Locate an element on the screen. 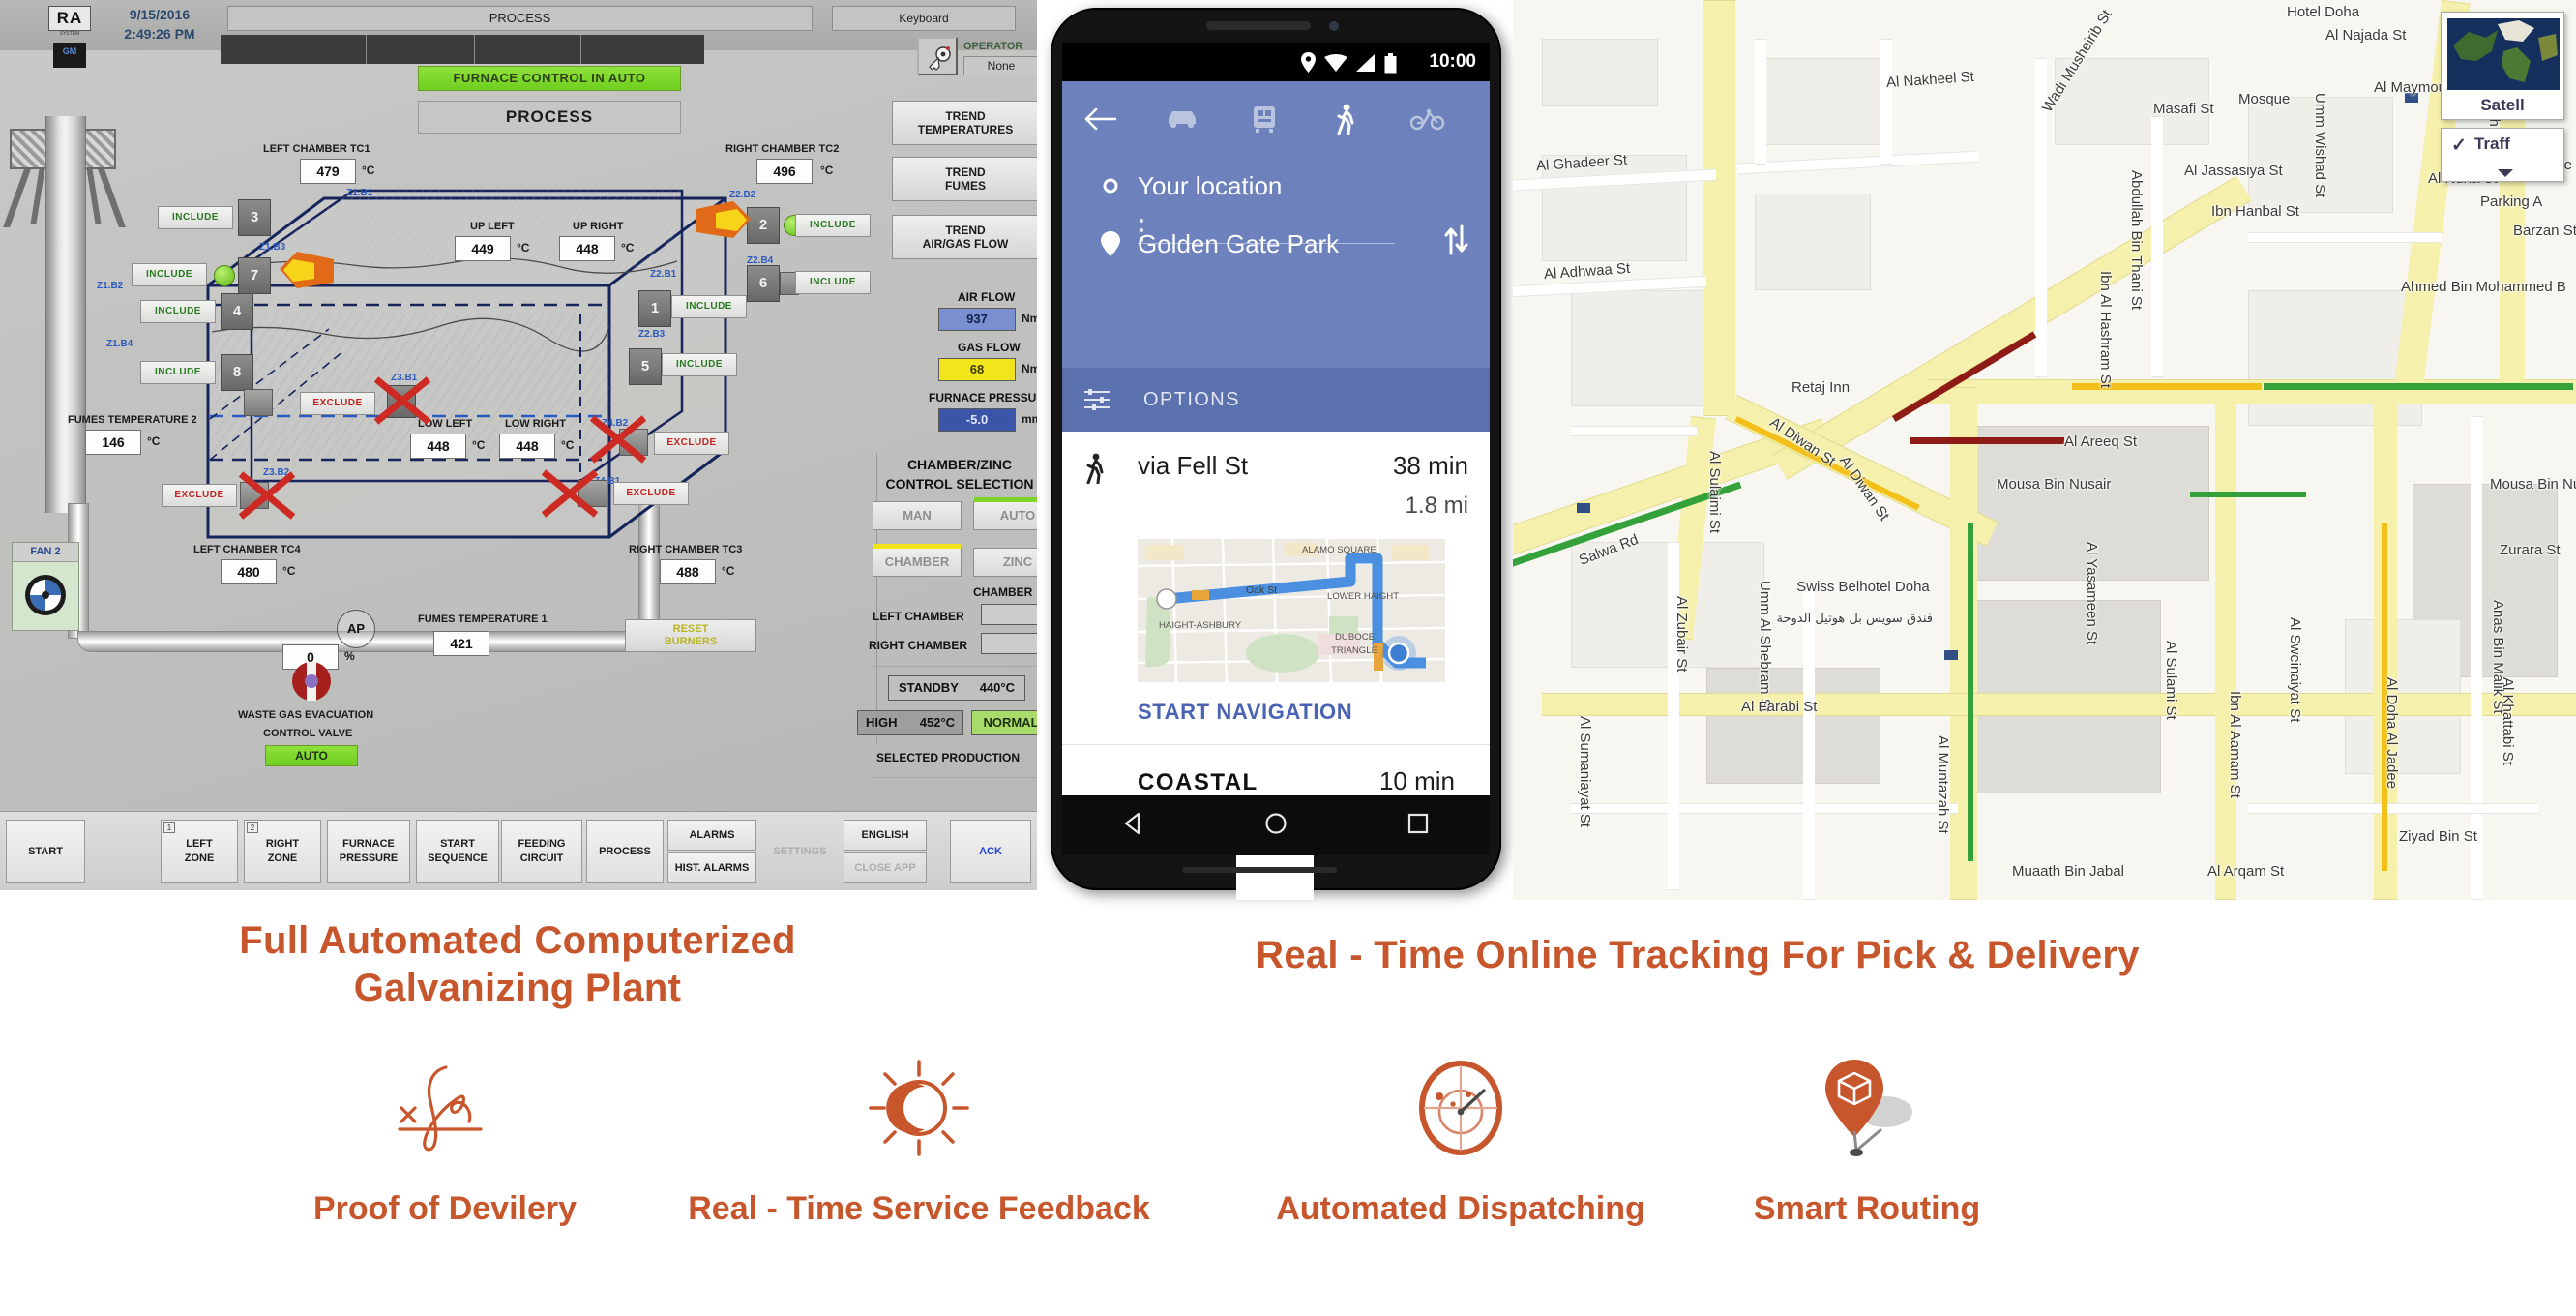 This screenshot has height=1316, width=2576. burner-include-1: INCLUDE is located at coordinates (709, 306).